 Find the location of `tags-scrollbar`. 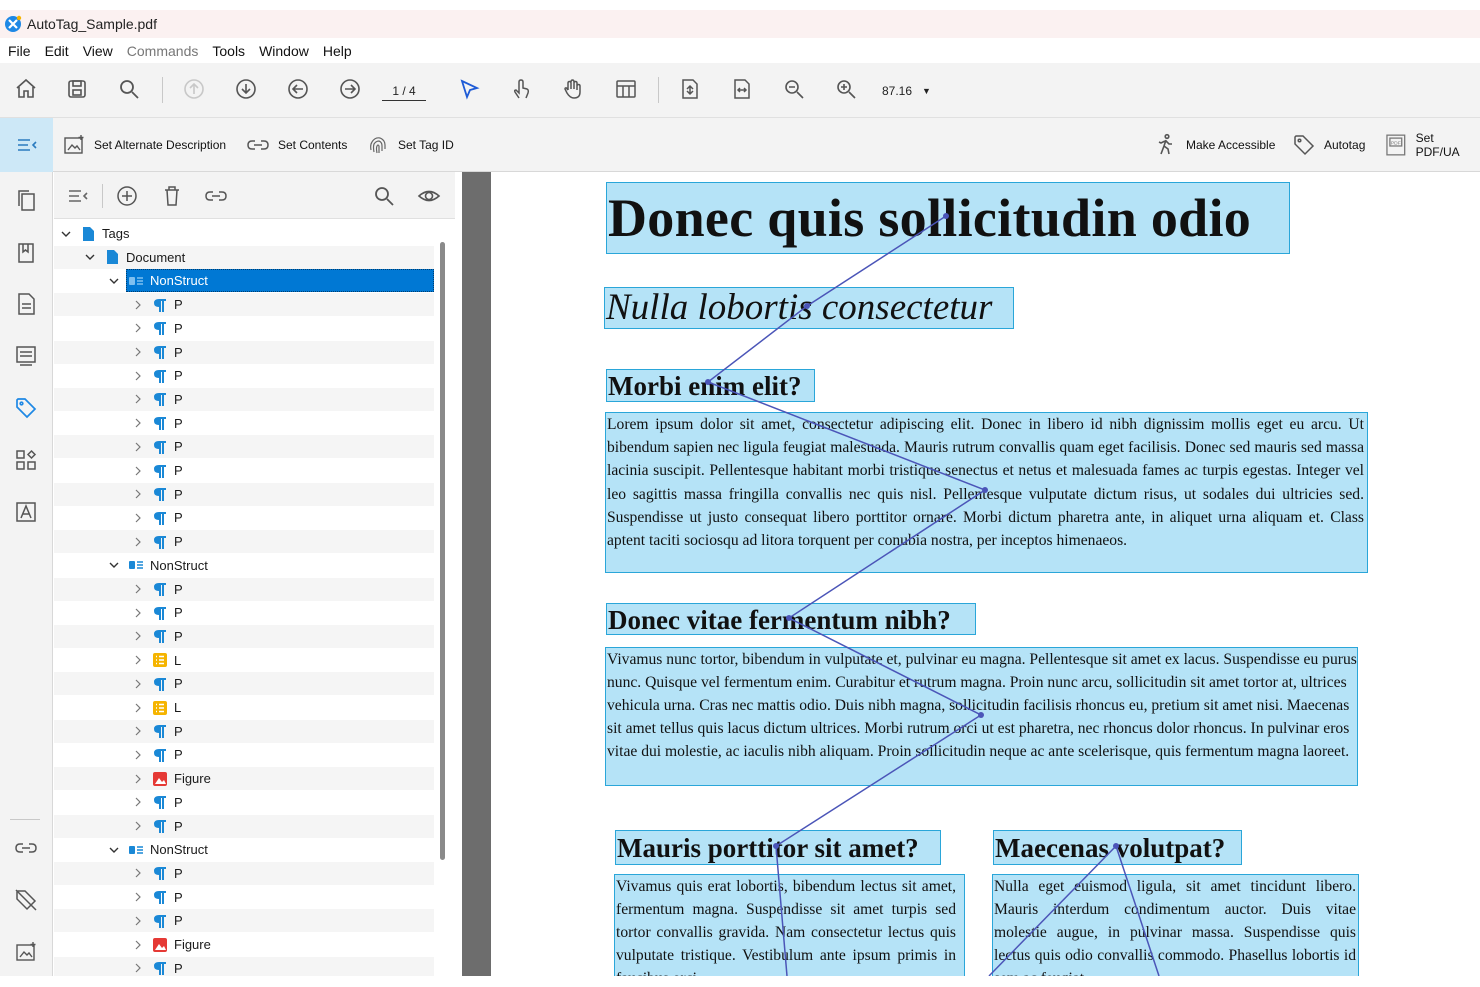

tags-scrollbar is located at coordinates (442, 551).